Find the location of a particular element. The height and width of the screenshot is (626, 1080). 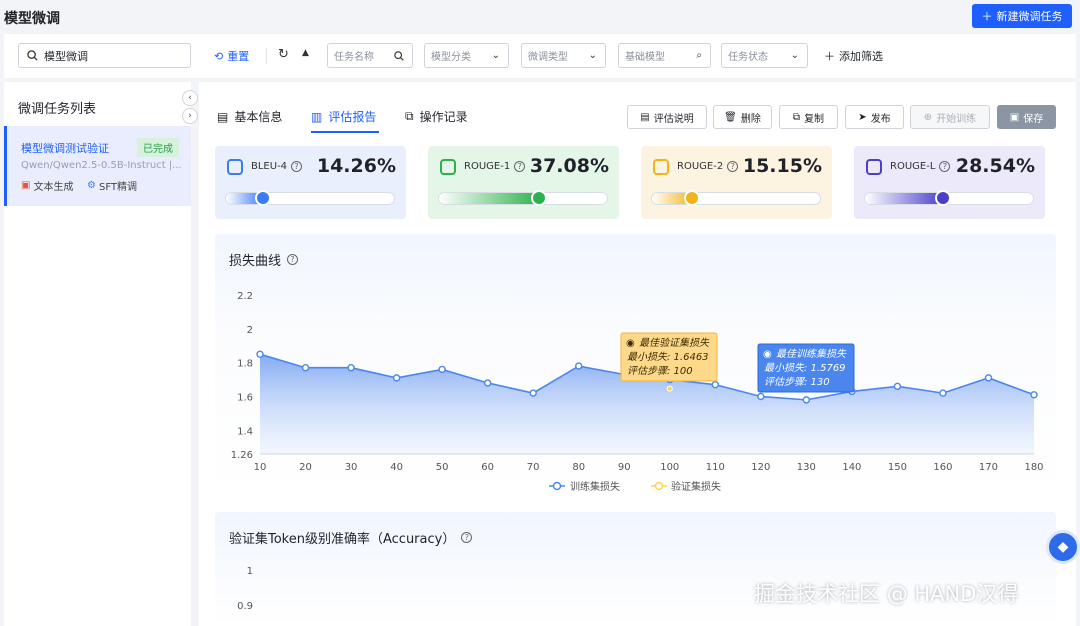

task-name-input: 任务名称 is located at coordinates (370, 55).